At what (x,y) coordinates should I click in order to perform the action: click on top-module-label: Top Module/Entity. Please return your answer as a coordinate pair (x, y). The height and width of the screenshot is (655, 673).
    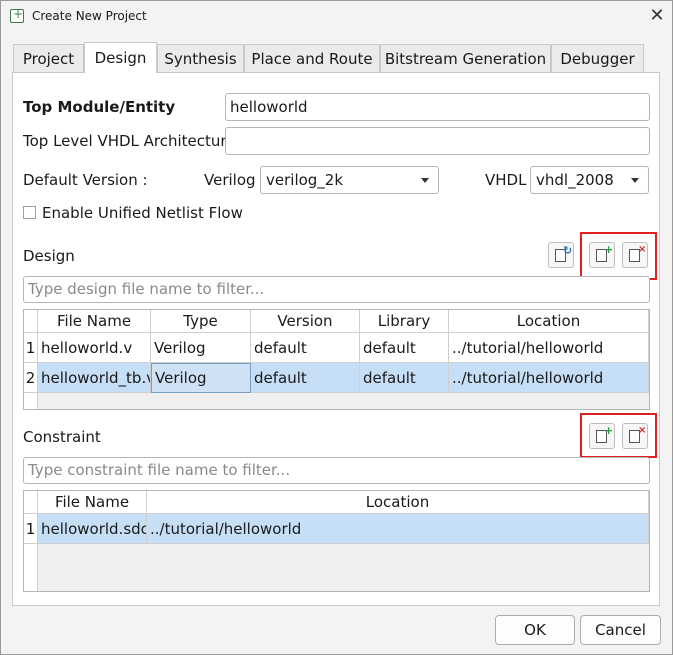
    Looking at the image, I should click on (99, 107).